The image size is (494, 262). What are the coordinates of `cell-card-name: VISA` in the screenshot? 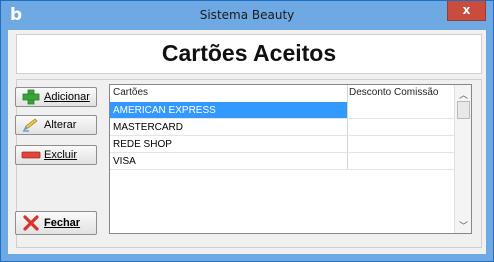 It's located at (124, 161).